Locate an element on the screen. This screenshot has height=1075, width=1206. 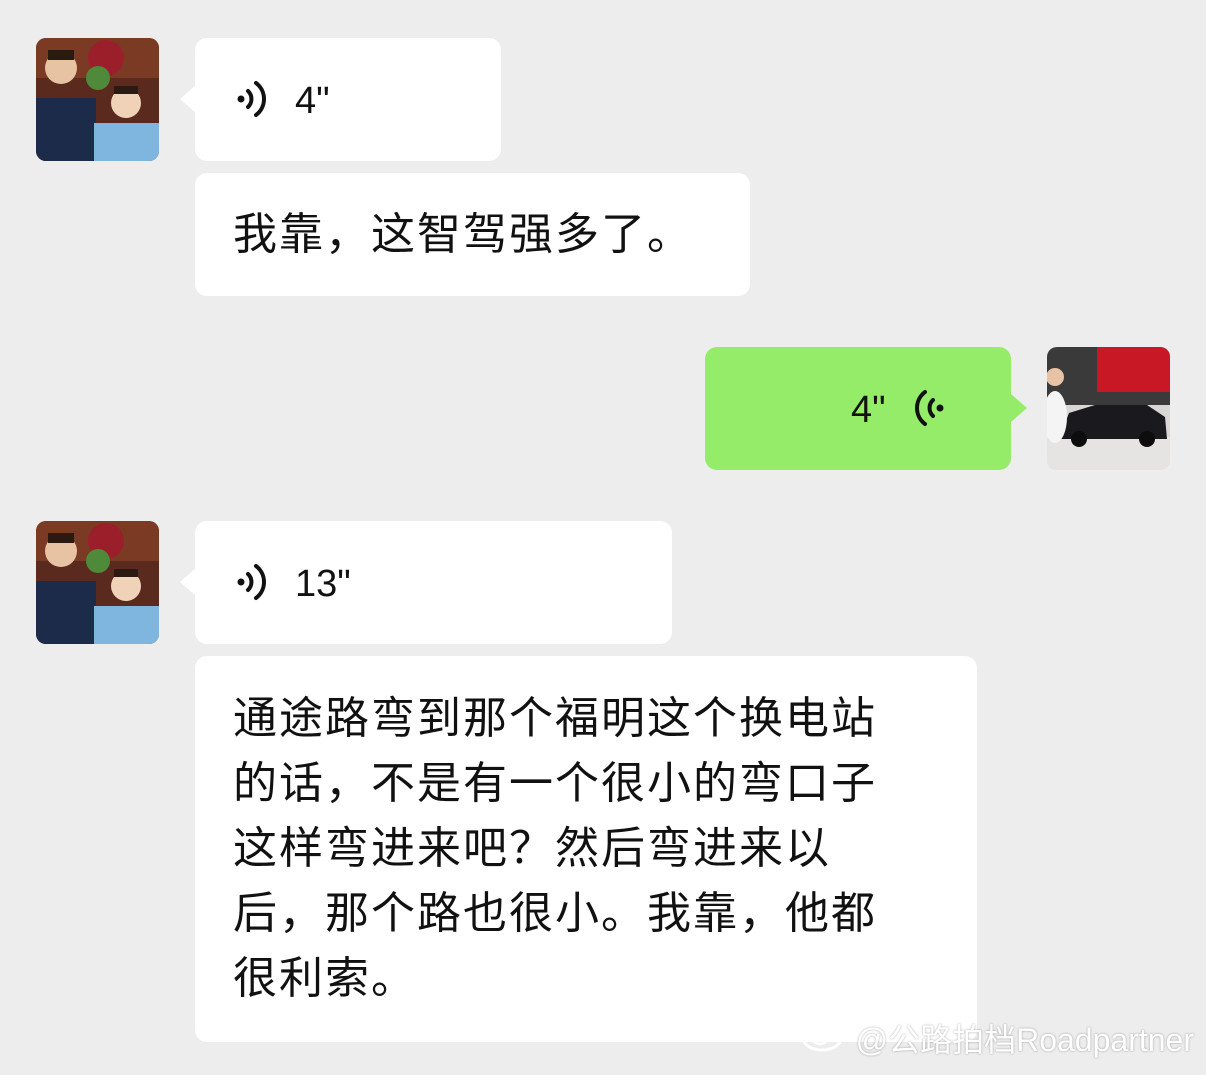
message-text: 我靠，这智驾强多了。 is located at coordinates (463, 234).